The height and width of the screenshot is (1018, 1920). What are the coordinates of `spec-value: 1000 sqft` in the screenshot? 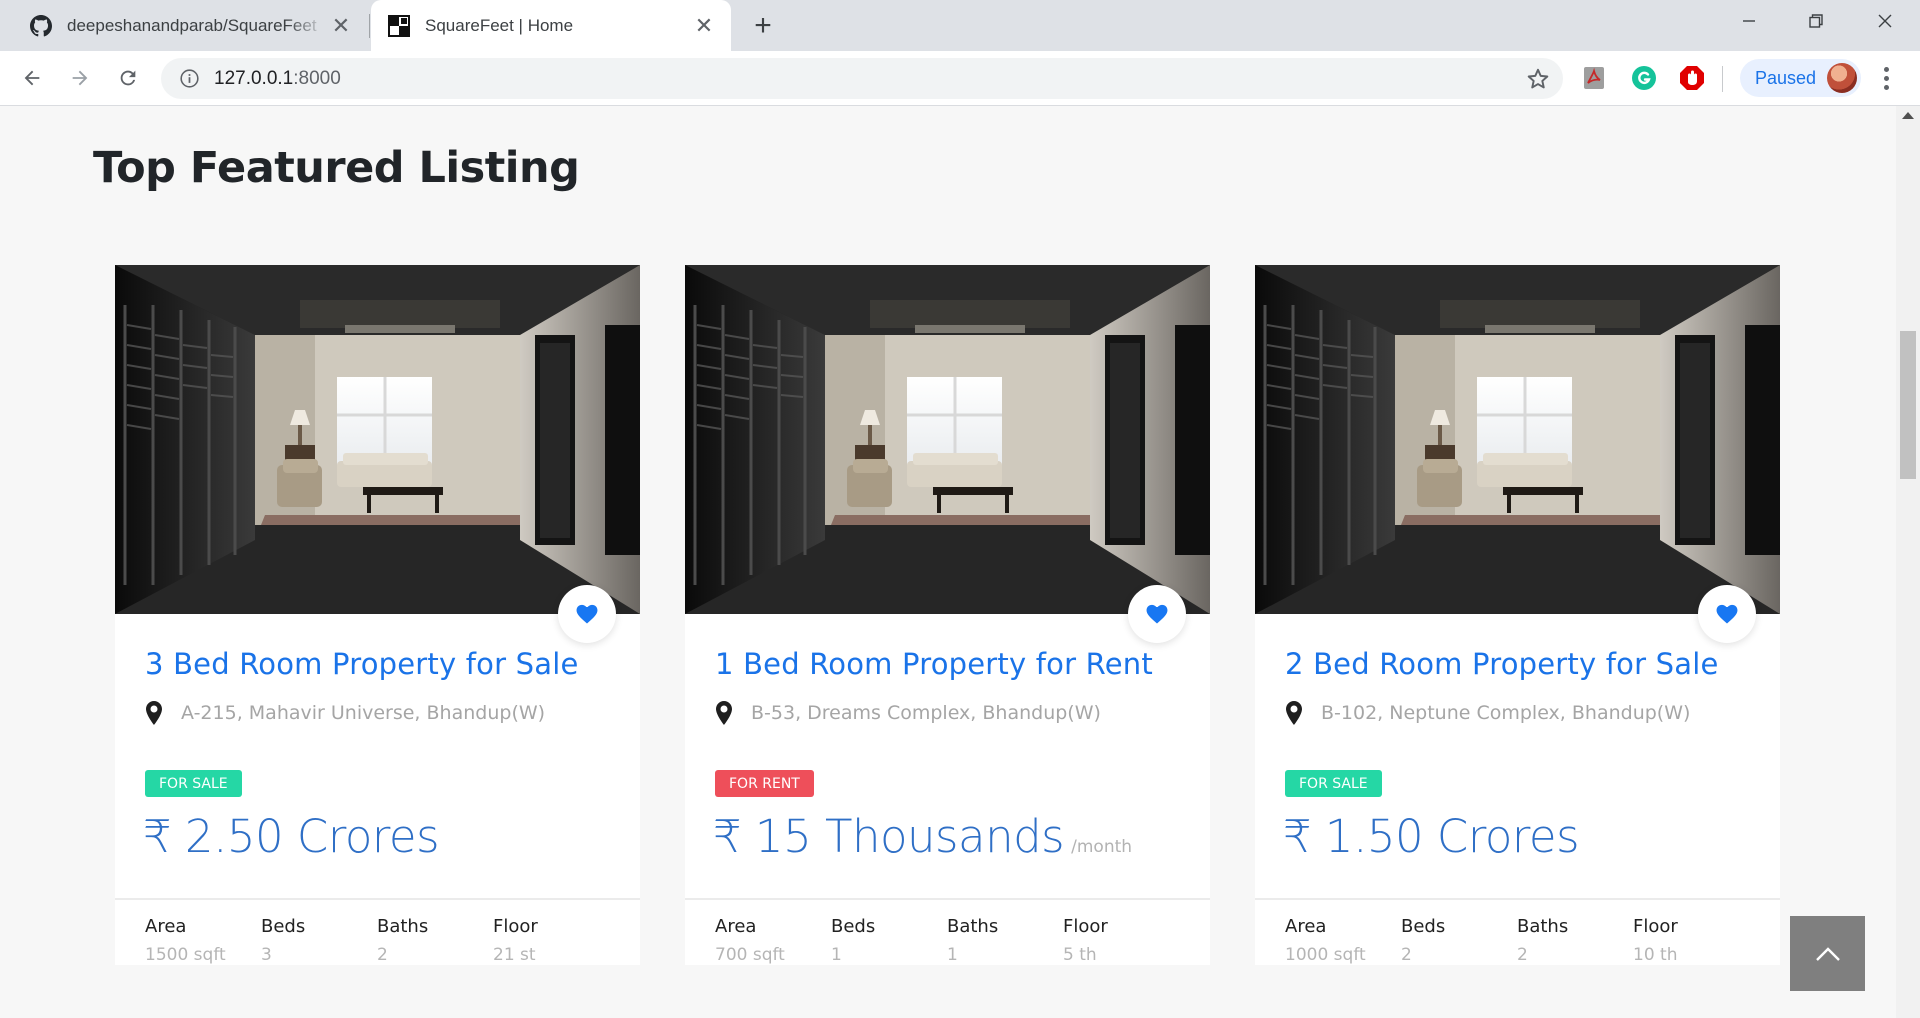 It's located at (1325, 955).